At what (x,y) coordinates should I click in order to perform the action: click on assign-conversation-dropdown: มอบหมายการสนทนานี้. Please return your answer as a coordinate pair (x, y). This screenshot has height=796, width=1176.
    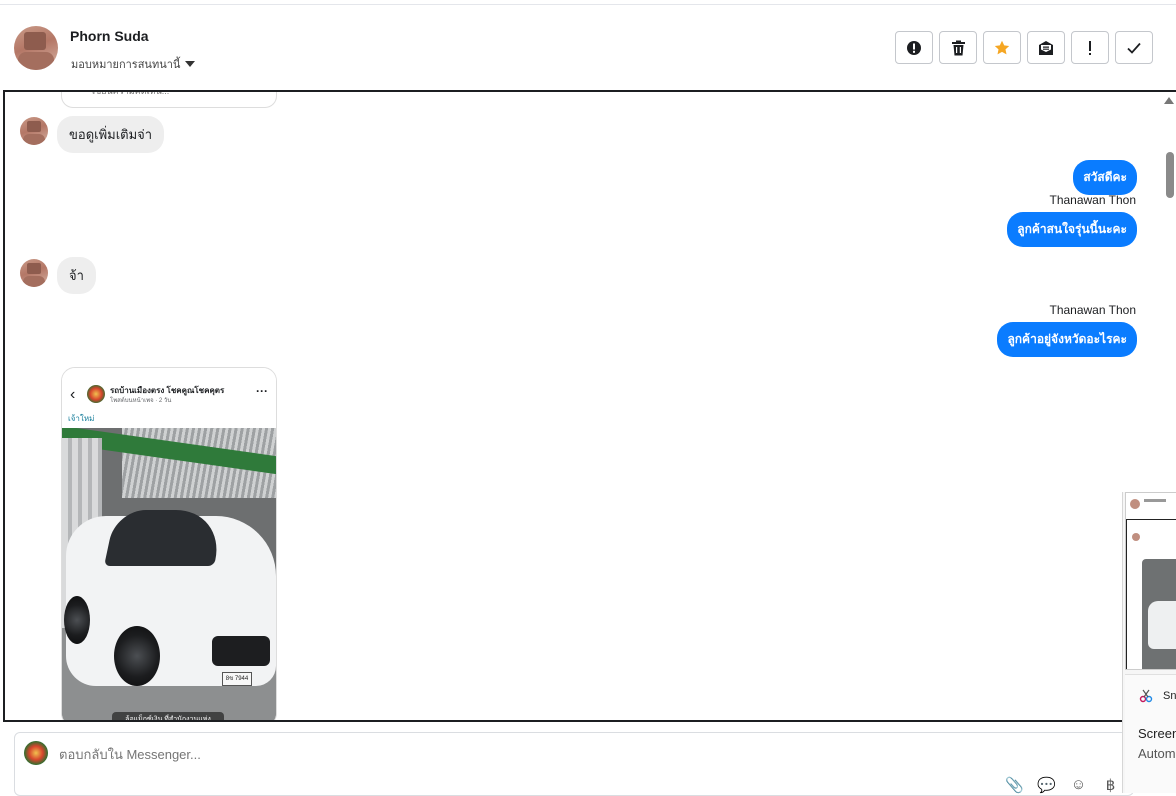
    Looking at the image, I should click on (133, 64).